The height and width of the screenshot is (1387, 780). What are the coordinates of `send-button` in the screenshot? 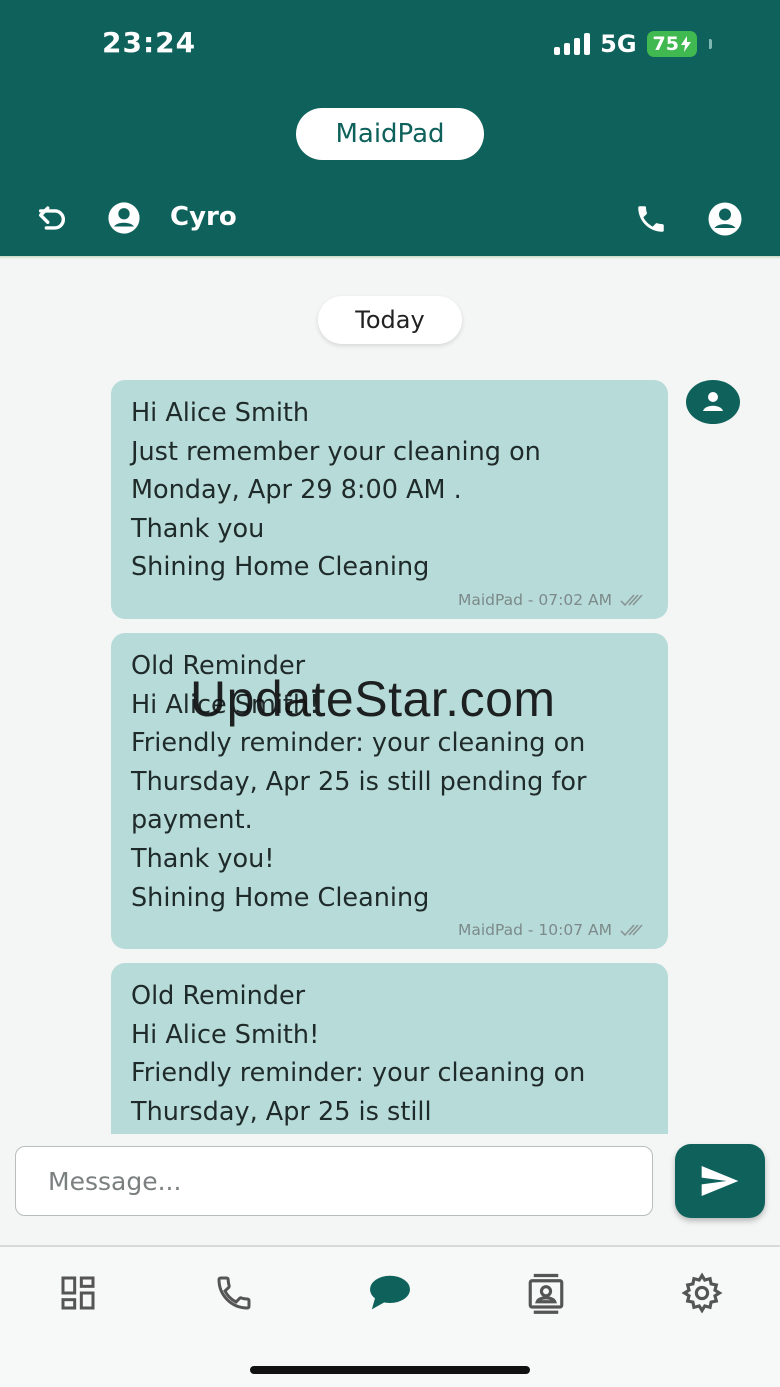 It's located at (720, 1181).